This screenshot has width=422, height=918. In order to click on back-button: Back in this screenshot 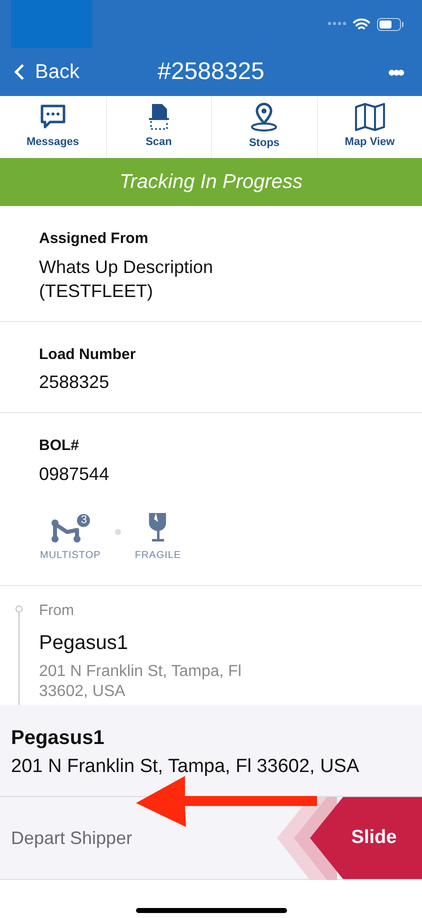, I will do `click(47, 72)`.